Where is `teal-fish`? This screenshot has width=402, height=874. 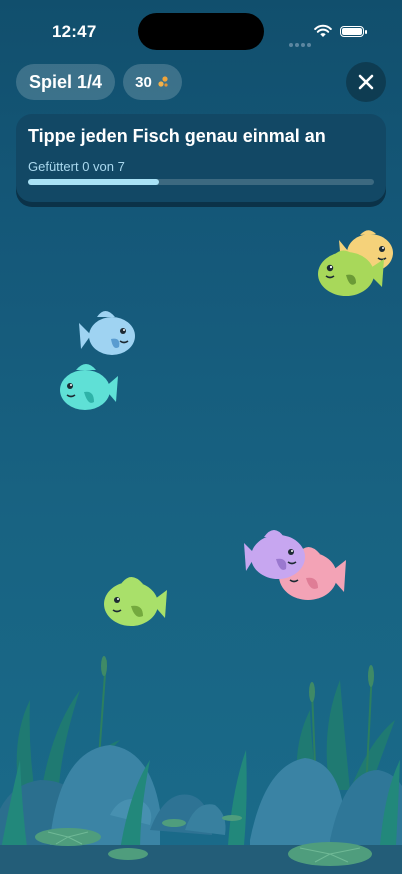
teal-fish is located at coordinates (88, 387).